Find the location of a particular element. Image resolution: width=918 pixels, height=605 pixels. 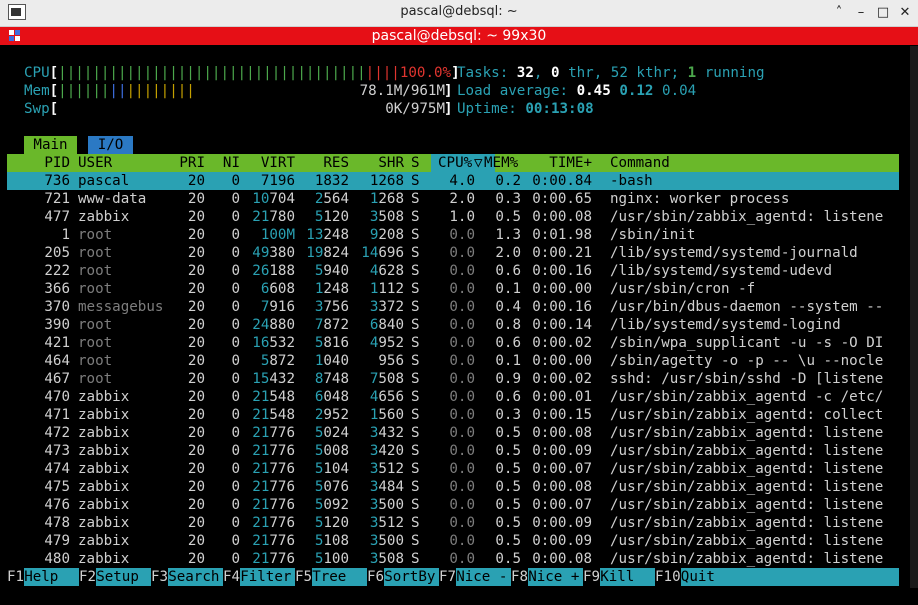

mem-value: 78.1M/961M is located at coordinates (402, 91).